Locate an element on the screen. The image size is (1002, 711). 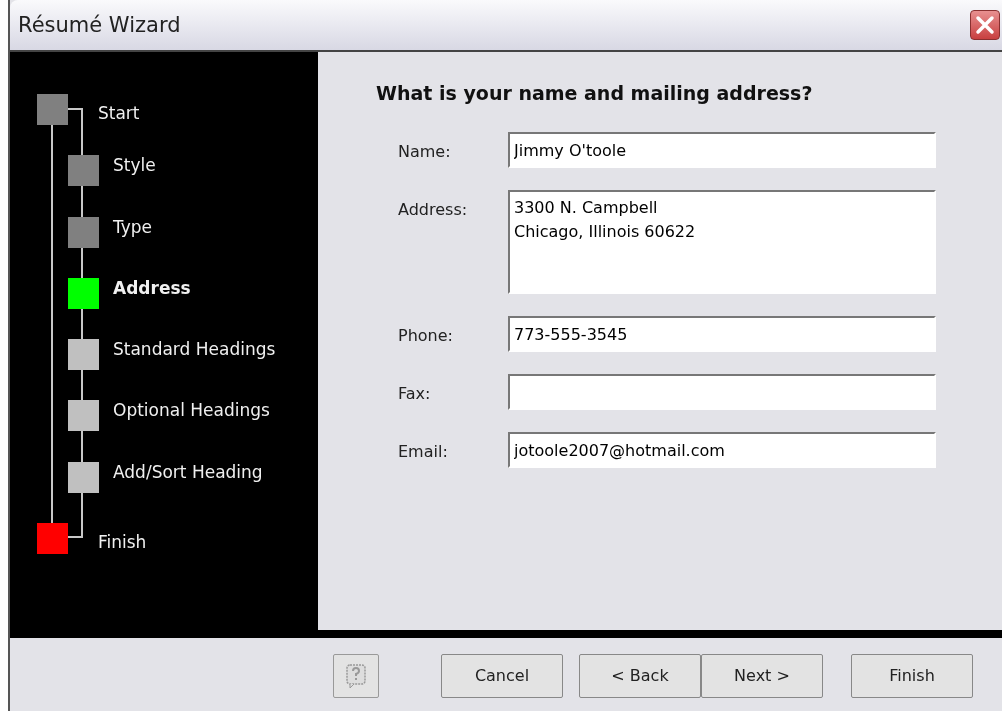
window-title: Résumé Wizard is located at coordinates (99, 25).